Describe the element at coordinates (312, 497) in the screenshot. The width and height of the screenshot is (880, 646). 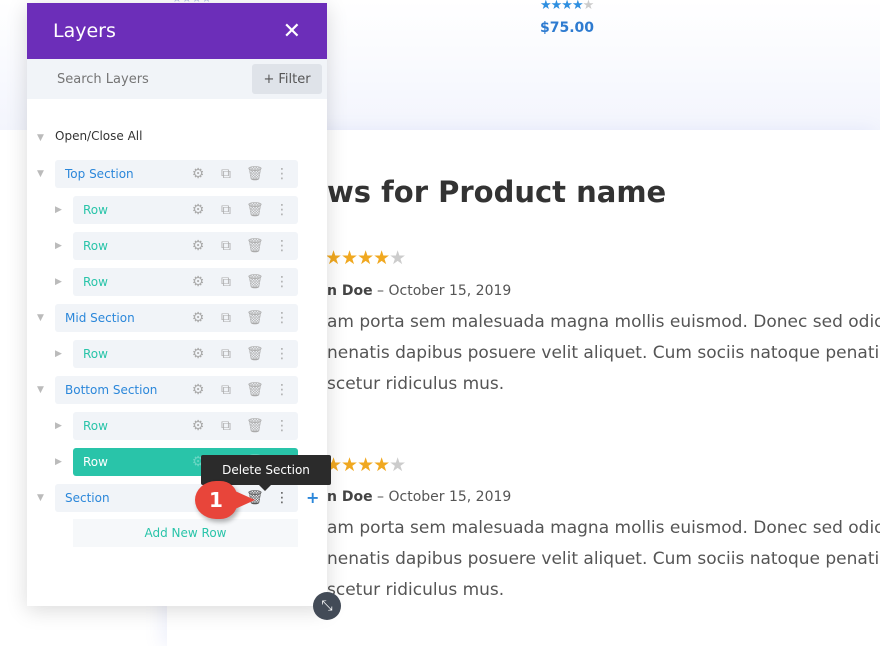
I see `add-section-icon: +` at that location.